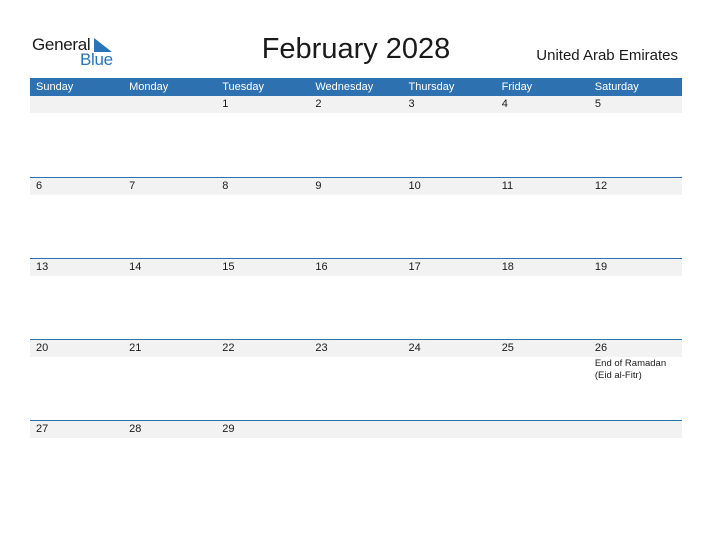  Describe the element at coordinates (414, 348) in the screenshot. I see `day-number: 24` at that location.